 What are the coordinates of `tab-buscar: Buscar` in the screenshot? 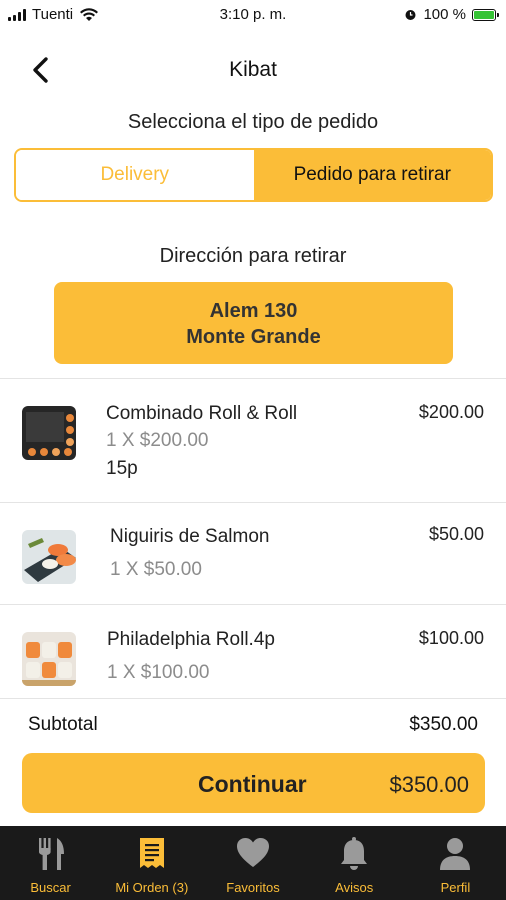 It's located at (50, 863).